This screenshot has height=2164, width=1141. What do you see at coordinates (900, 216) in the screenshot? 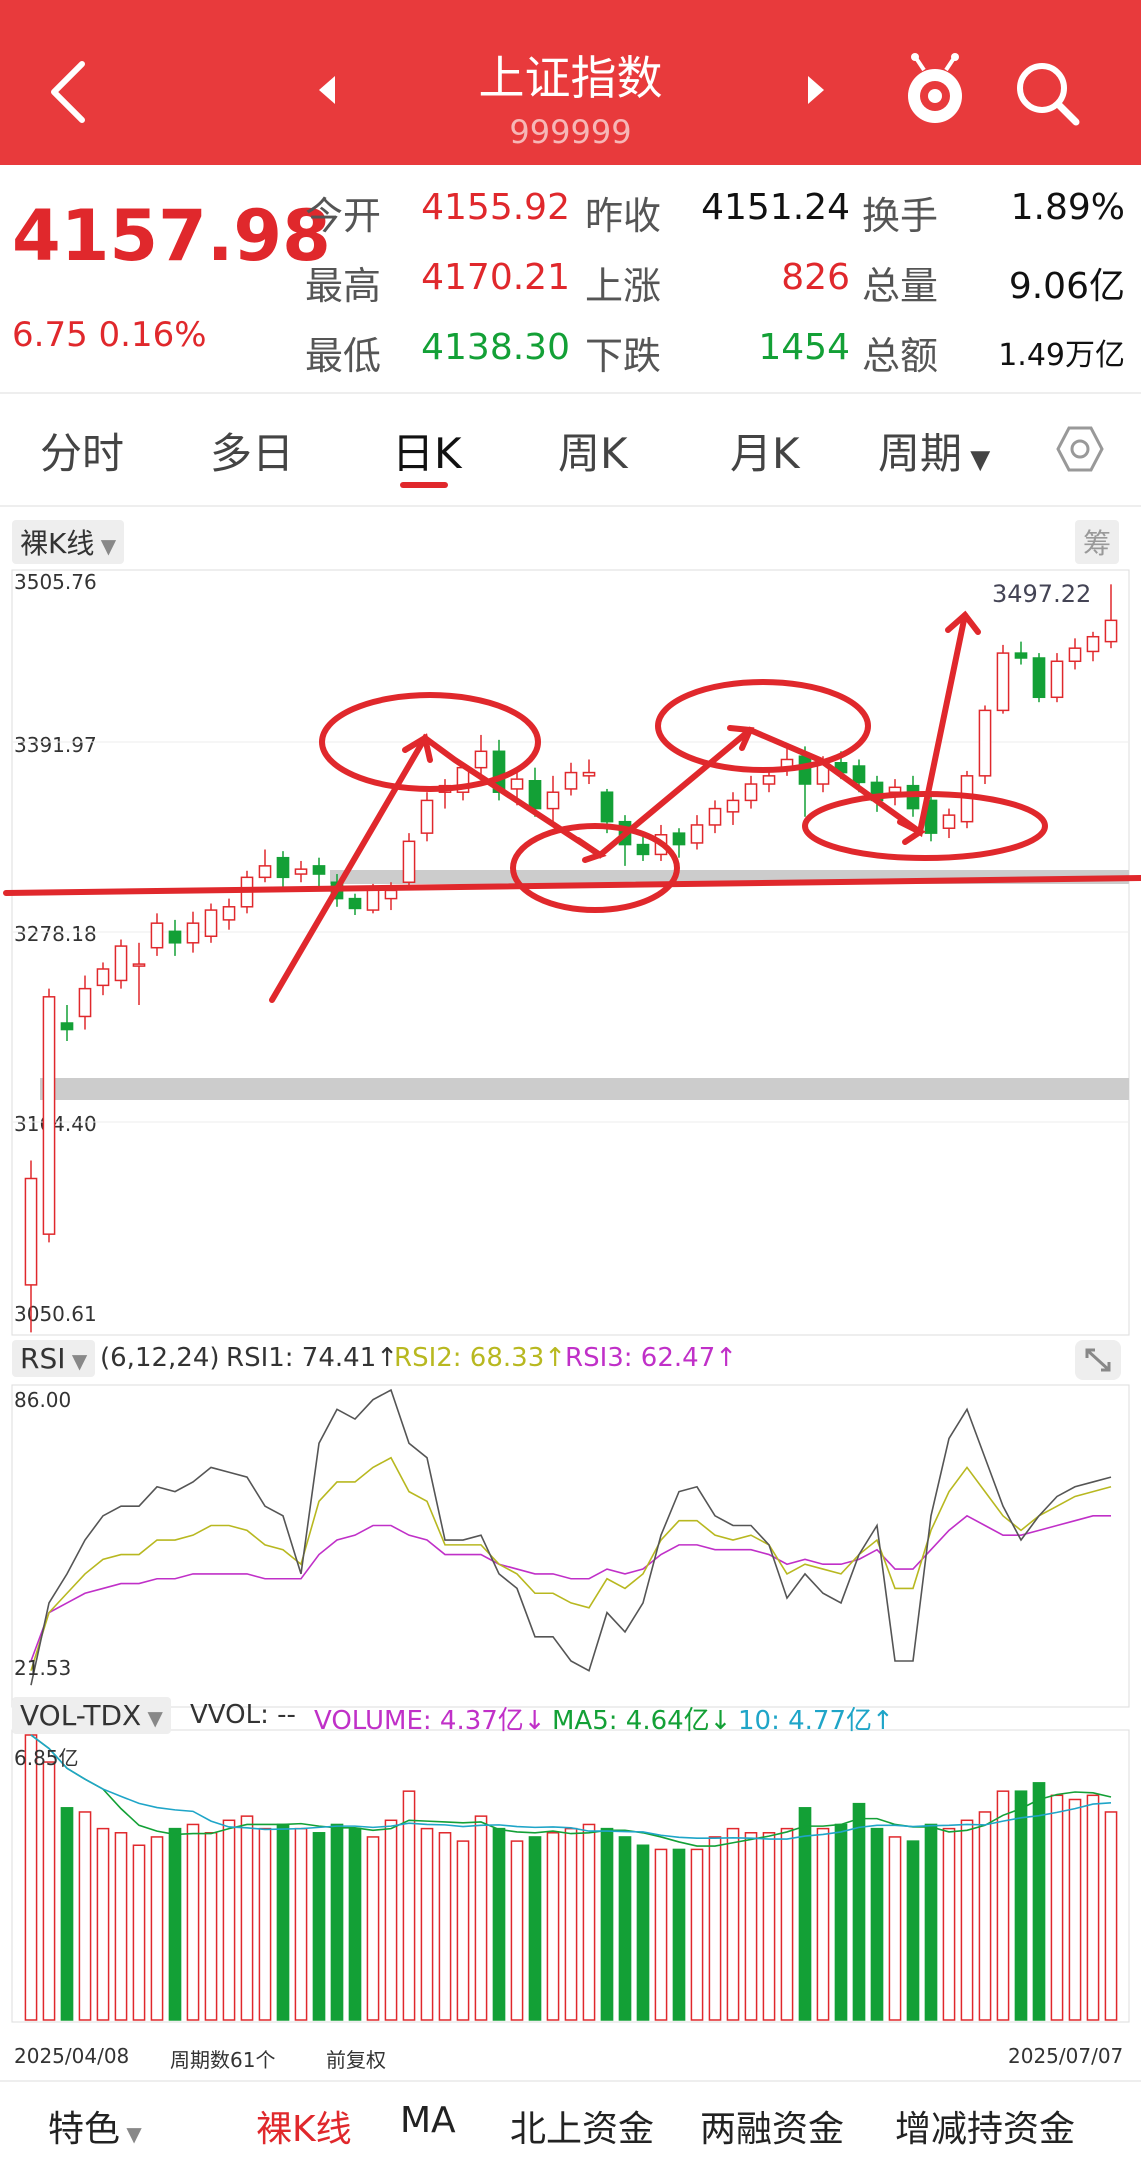
I see `turnover-label: 换手` at bounding box center [900, 216].